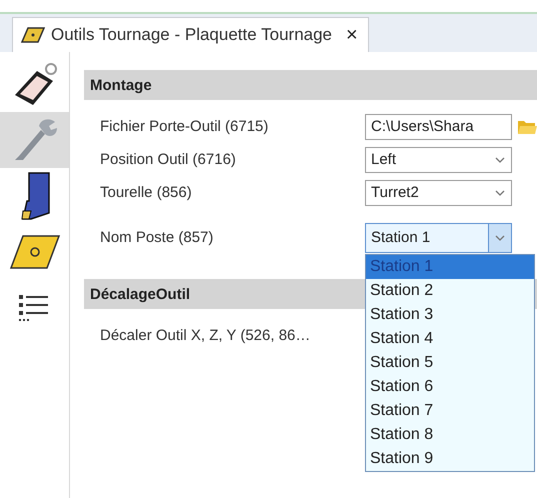  What do you see at coordinates (190, 34) in the screenshot?
I see `document-tab: Outils Tournage - Plaquette Tournage ×` at bounding box center [190, 34].